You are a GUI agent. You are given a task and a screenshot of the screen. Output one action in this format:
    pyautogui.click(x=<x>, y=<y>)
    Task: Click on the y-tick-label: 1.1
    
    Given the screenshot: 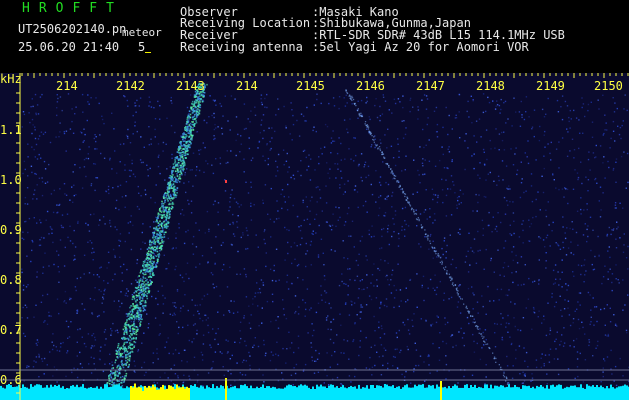 What is the action you would take?
    pyautogui.click(x=11, y=130)
    